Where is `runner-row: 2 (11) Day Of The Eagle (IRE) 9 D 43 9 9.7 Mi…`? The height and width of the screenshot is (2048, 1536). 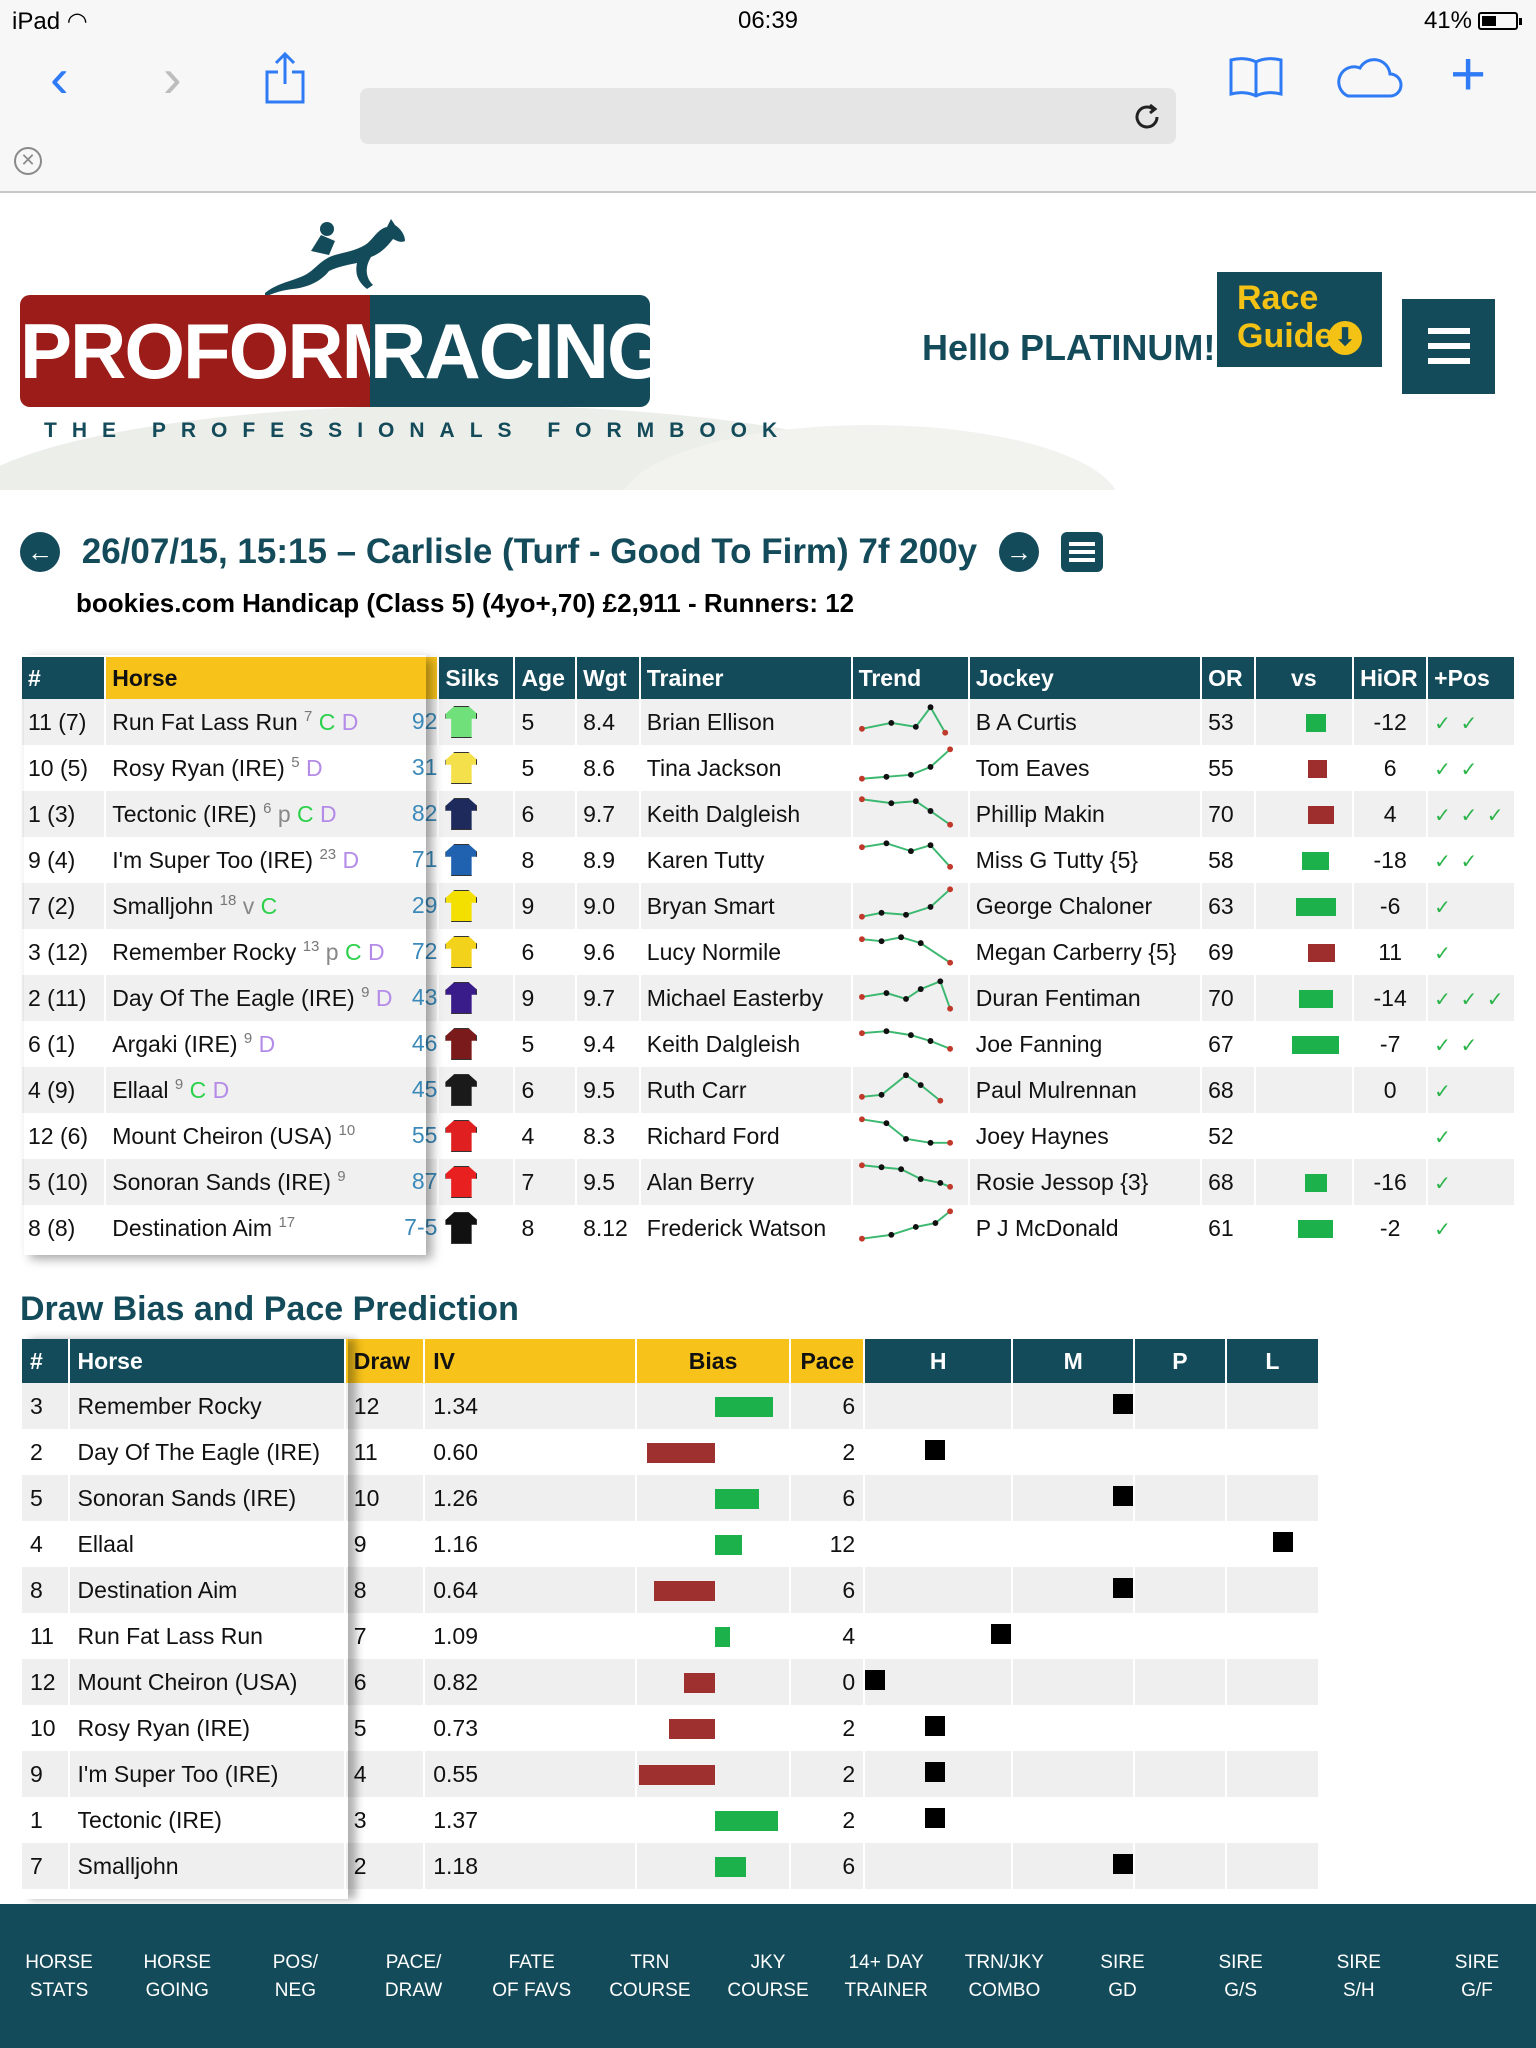 runner-row: 2 (11) Day Of The Eagle (IRE) 9 D 43 9 9.7 Mi… is located at coordinates (768, 998).